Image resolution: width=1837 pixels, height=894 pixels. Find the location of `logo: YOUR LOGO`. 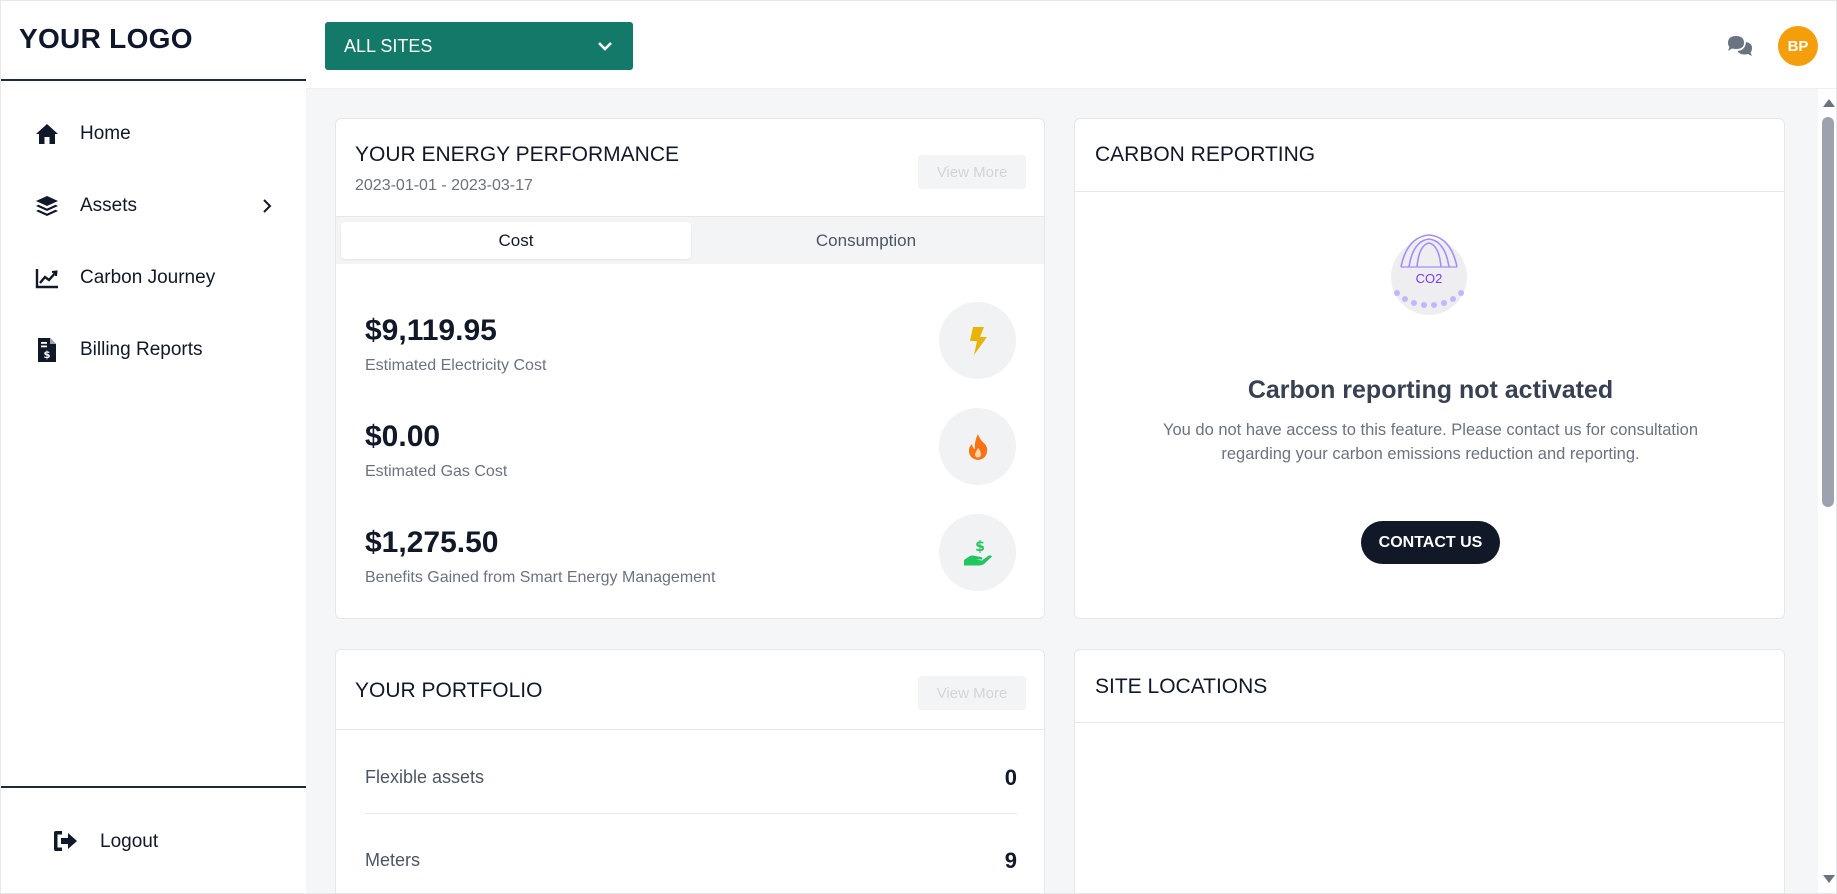

logo: YOUR LOGO is located at coordinates (106, 38).